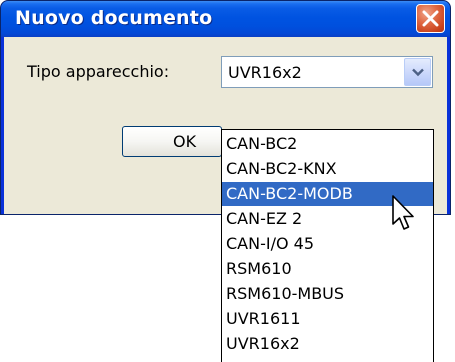 Image resolution: width=455 pixels, height=362 pixels. I want to click on dropdown-option: UVR1611, so click(327, 319).